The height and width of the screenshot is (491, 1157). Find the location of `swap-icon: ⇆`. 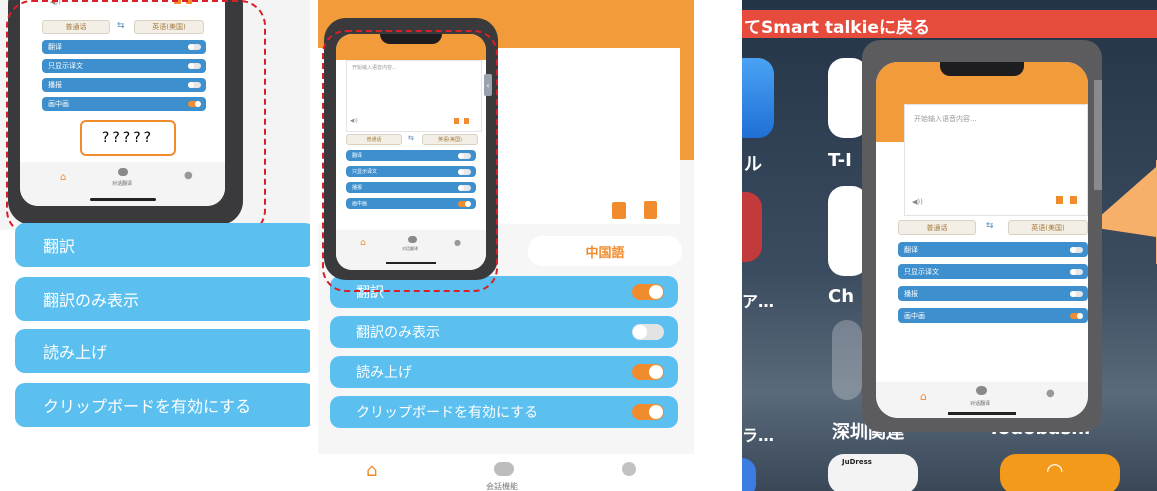

swap-icon: ⇆ is located at coordinates (990, 226).